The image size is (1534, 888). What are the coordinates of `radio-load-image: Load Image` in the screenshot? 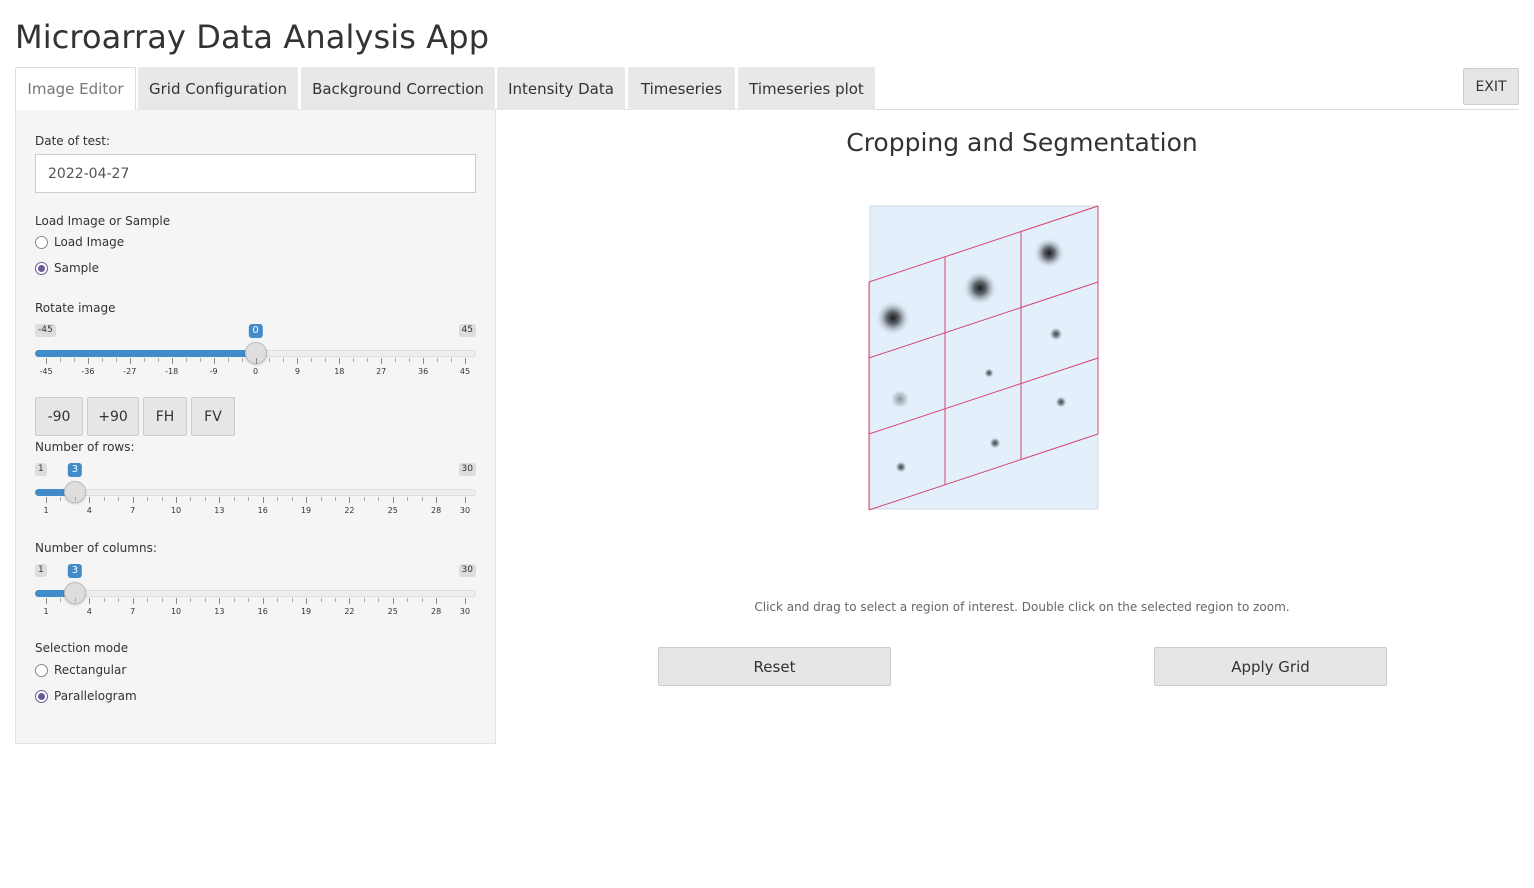 It's located at (79, 242).